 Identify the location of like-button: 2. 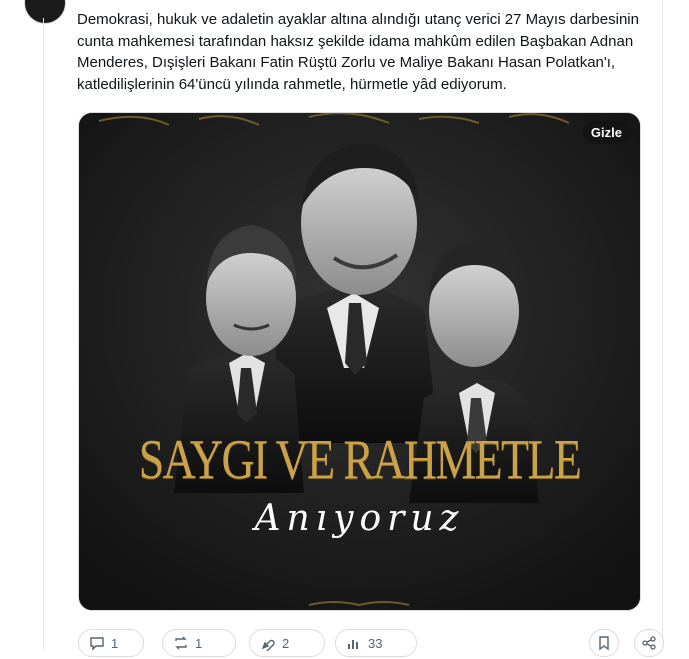
(287, 643).